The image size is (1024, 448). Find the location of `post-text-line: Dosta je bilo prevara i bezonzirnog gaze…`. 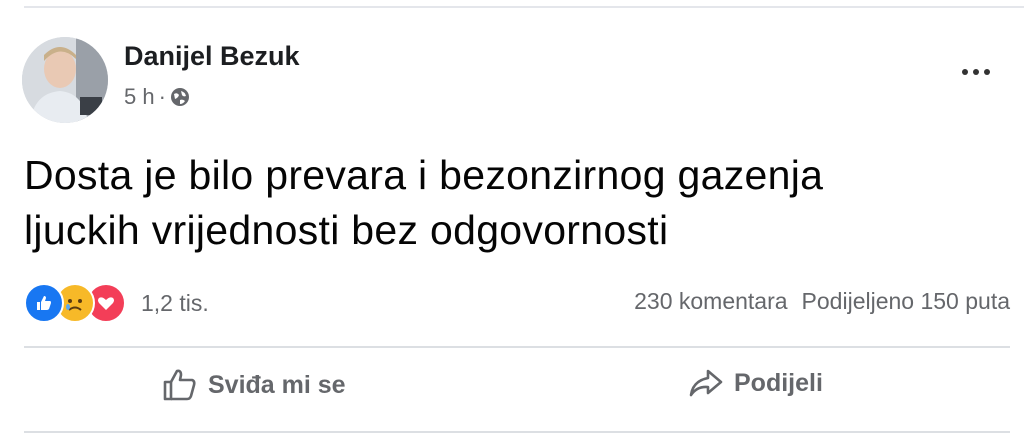

post-text-line: Dosta je bilo prevara i bezonzirnog gaze… is located at coordinates (424, 175).